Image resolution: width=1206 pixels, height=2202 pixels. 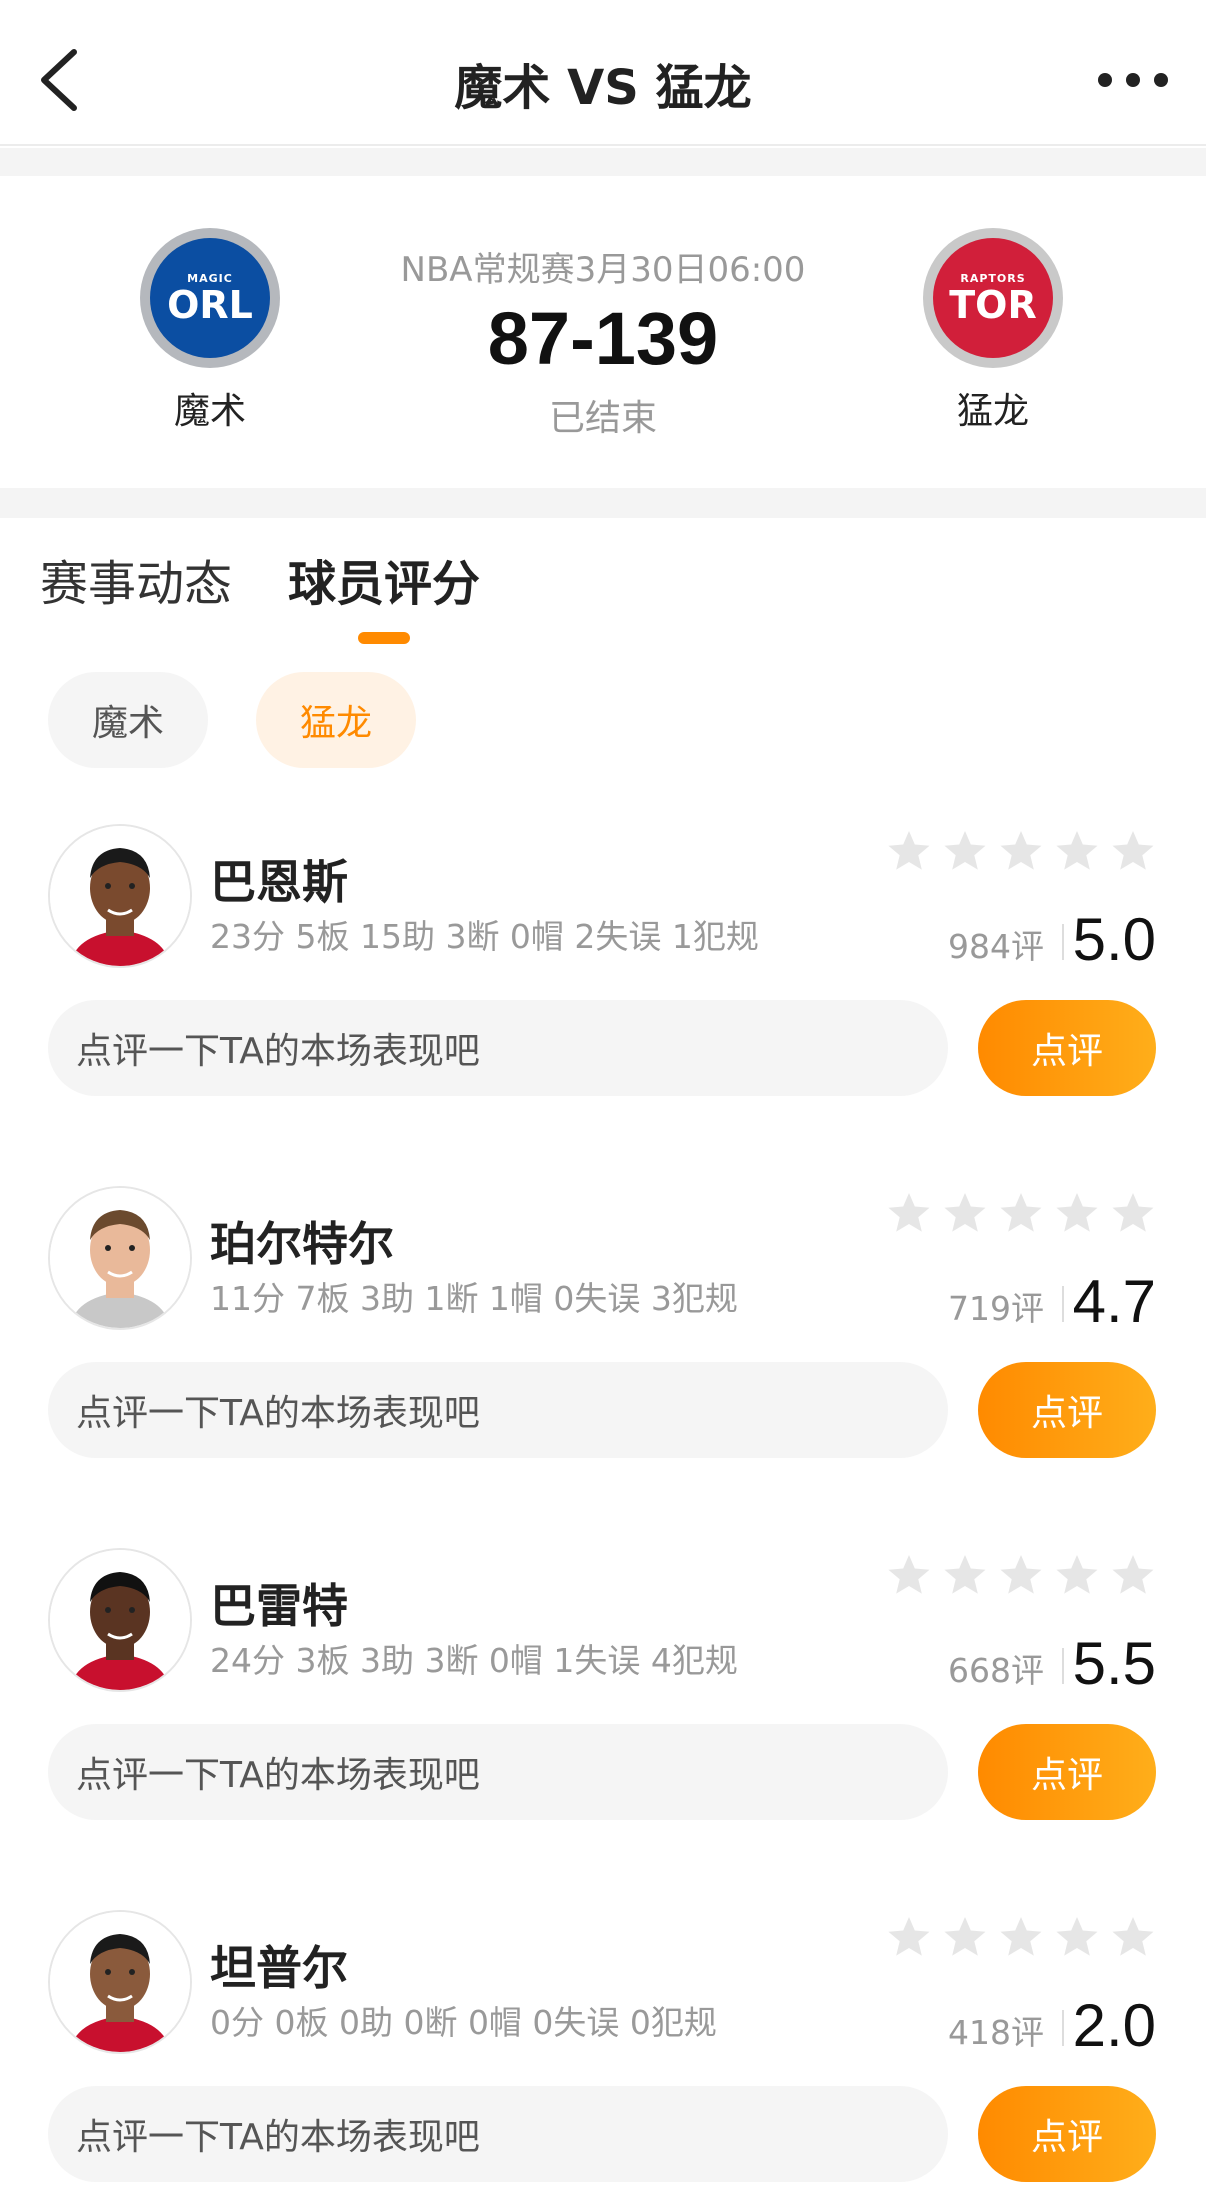 What do you see at coordinates (384, 638) in the screenshot?
I see `active-tab-indicator` at bounding box center [384, 638].